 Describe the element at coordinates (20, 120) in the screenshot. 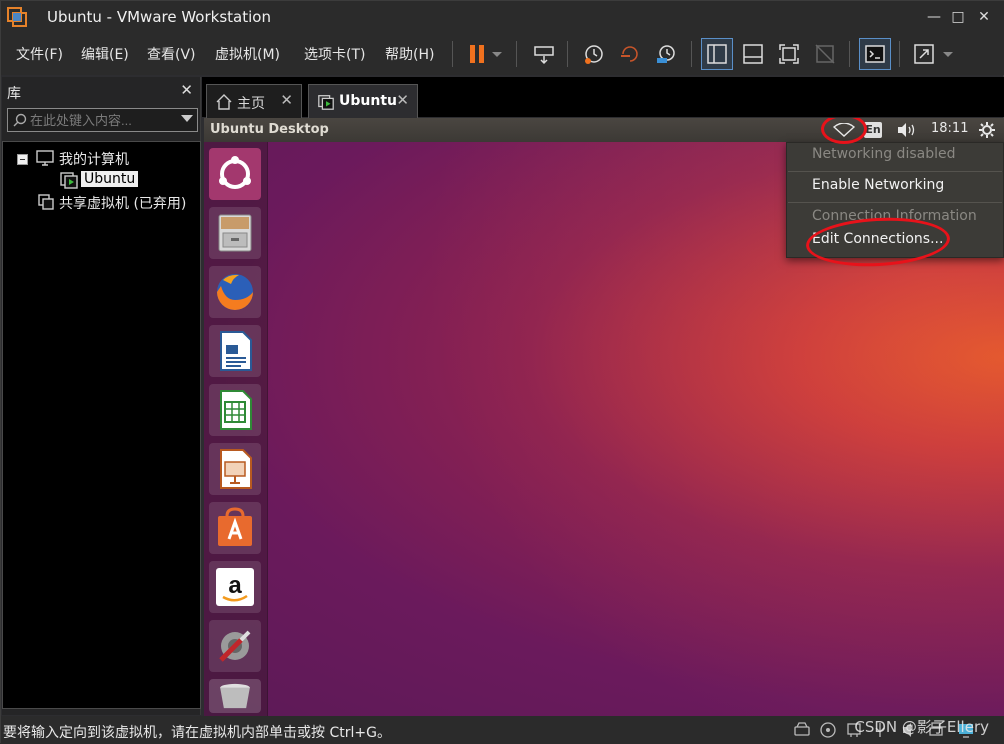

I see `search-icon` at that location.